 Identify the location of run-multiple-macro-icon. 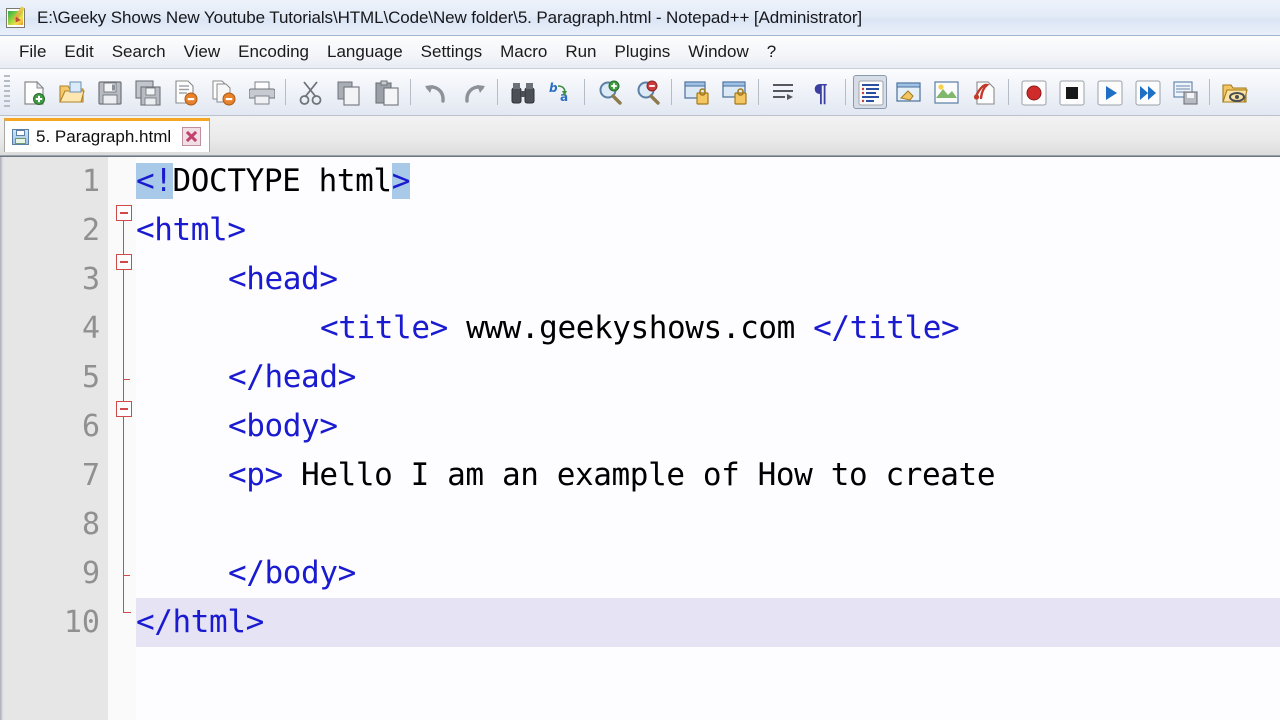
(1147, 92).